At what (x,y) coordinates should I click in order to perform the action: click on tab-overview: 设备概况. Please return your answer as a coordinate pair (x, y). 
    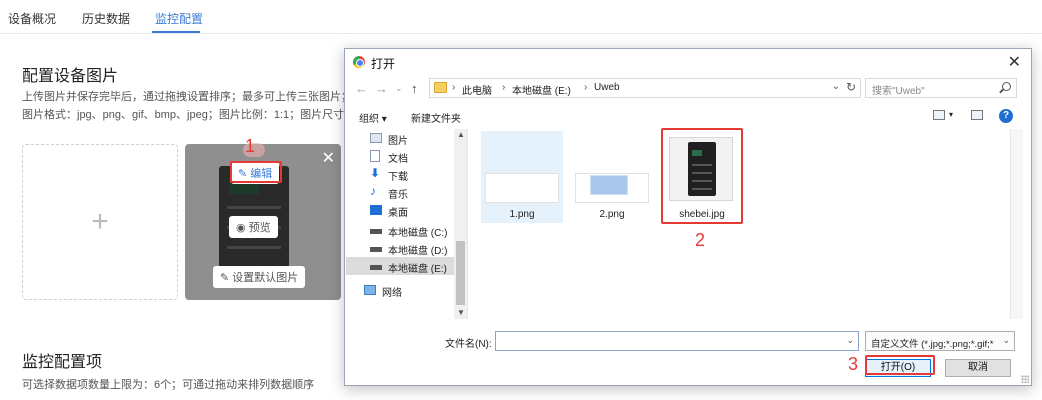
    Looking at the image, I should click on (32, 18).